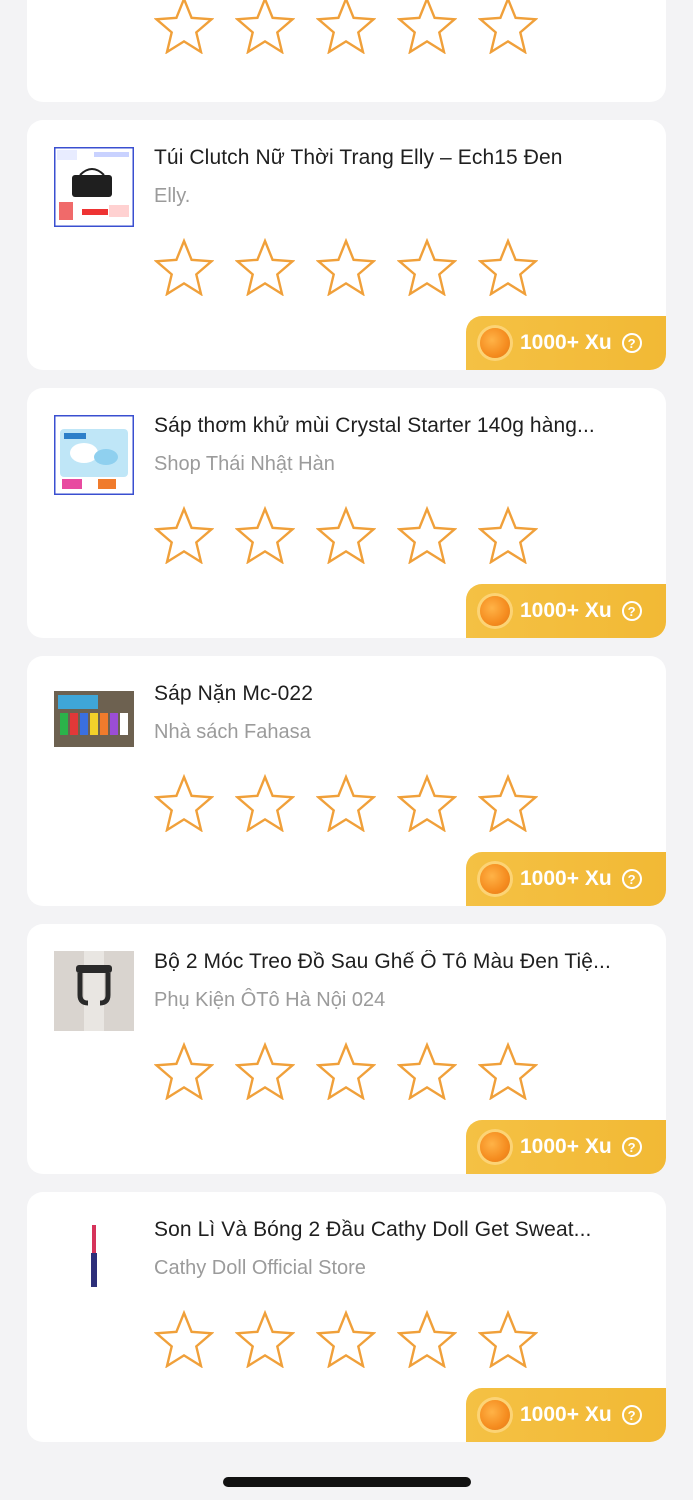 This screenshot has height=1500, width=693. What do you see at coordinates (347, 1482) in the screenshot?
I see `home-indicator` at bounding box center [347, 1482].